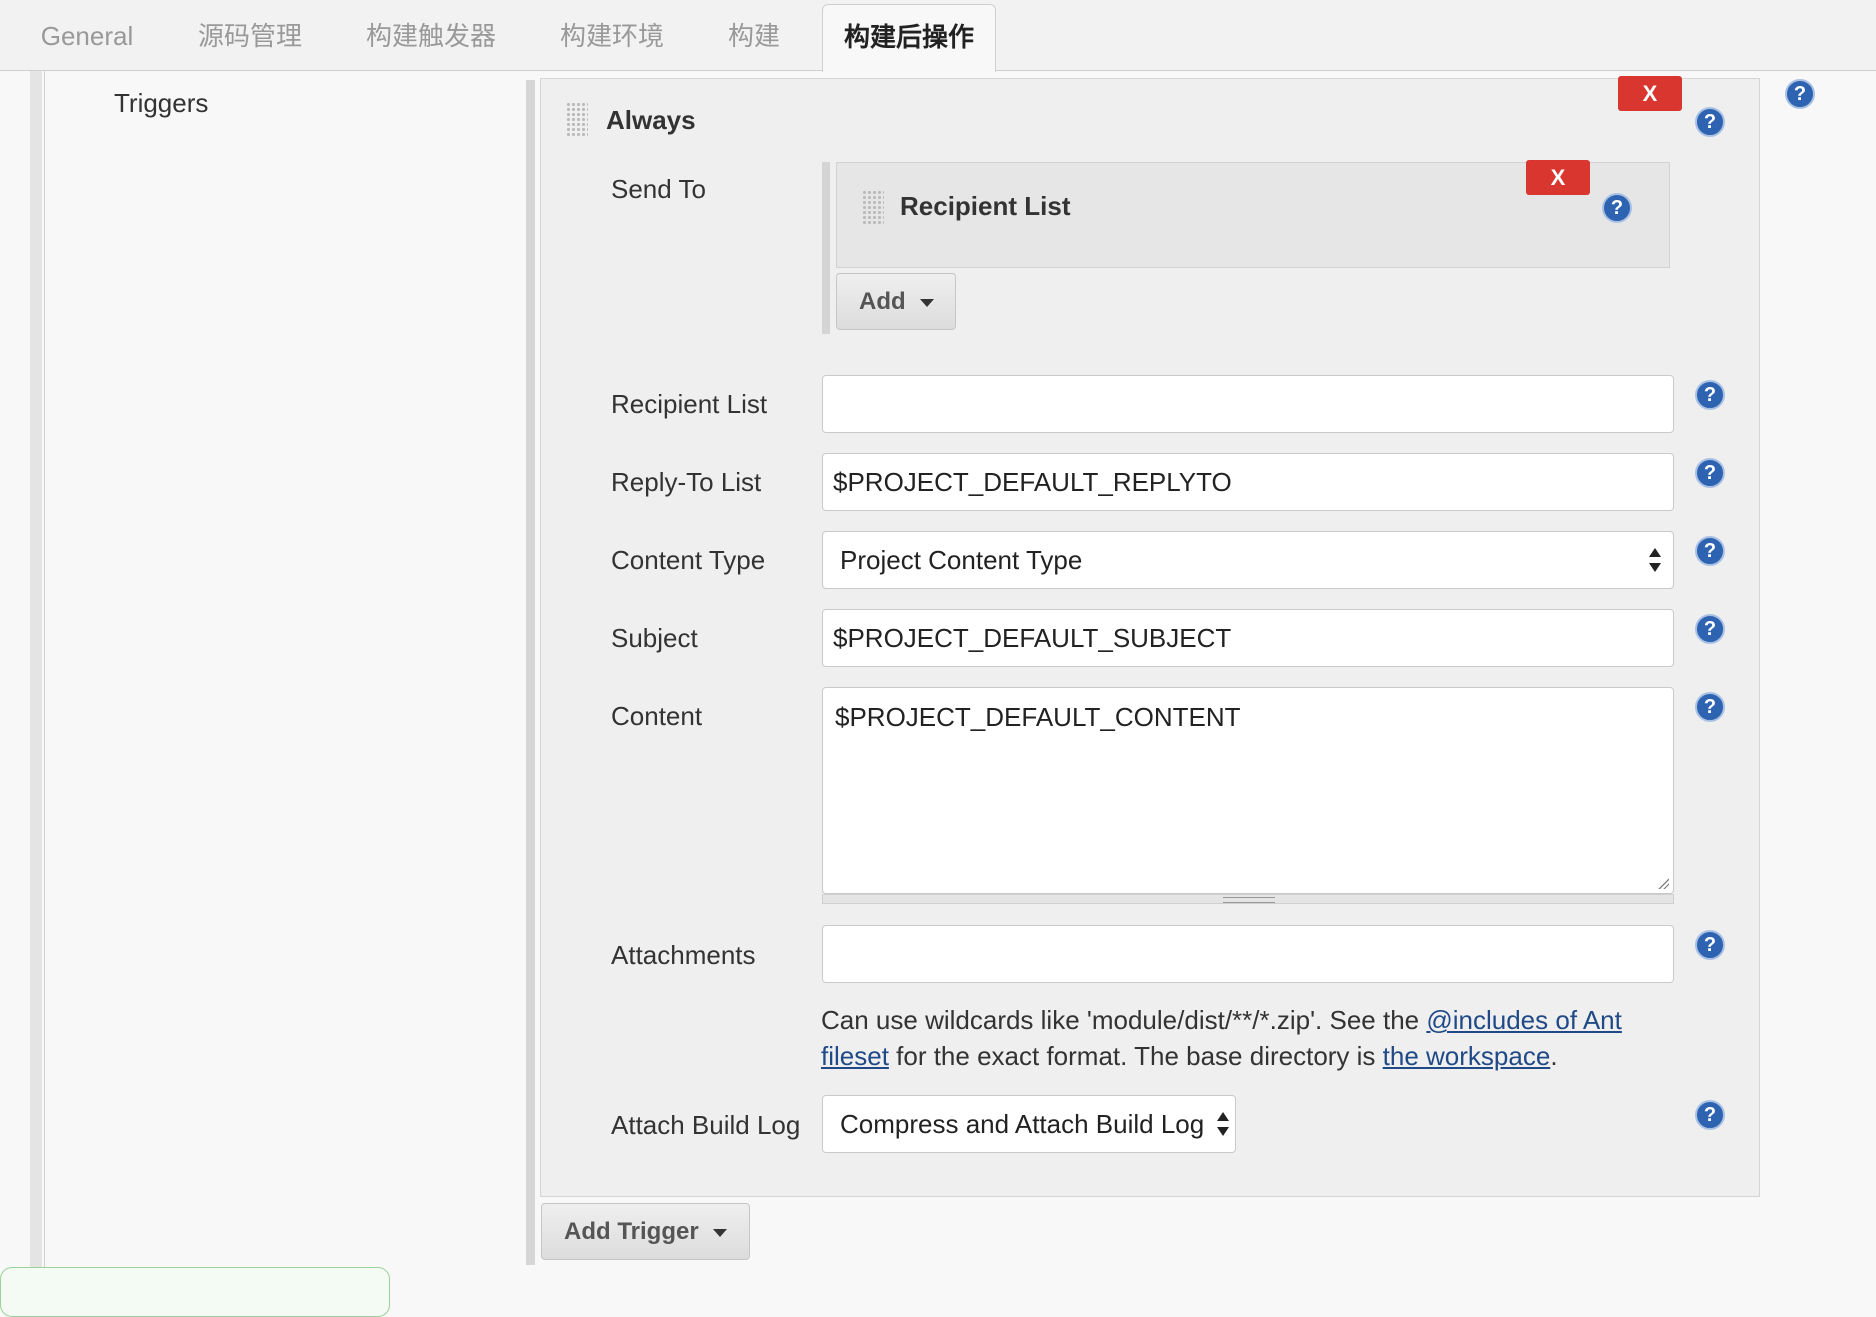 The height and width of the screenshot is (1317, 1876). I want to click on recipient-help-icon: ?, so click(1617, 208).